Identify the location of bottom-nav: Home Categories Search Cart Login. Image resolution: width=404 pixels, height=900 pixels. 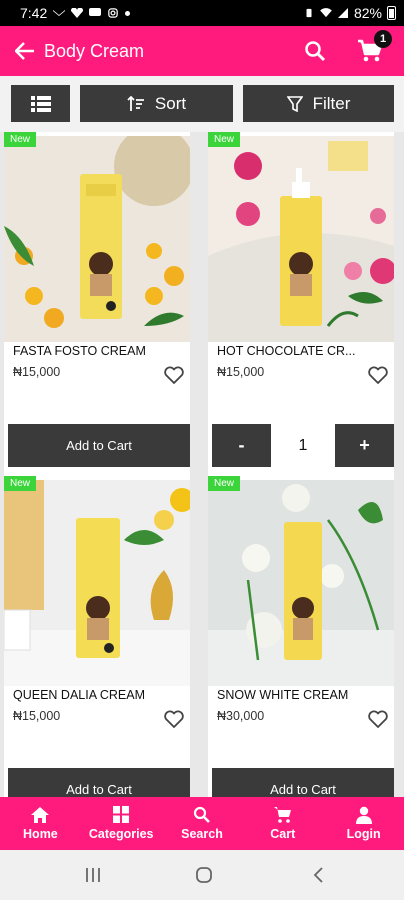
(202, 823).